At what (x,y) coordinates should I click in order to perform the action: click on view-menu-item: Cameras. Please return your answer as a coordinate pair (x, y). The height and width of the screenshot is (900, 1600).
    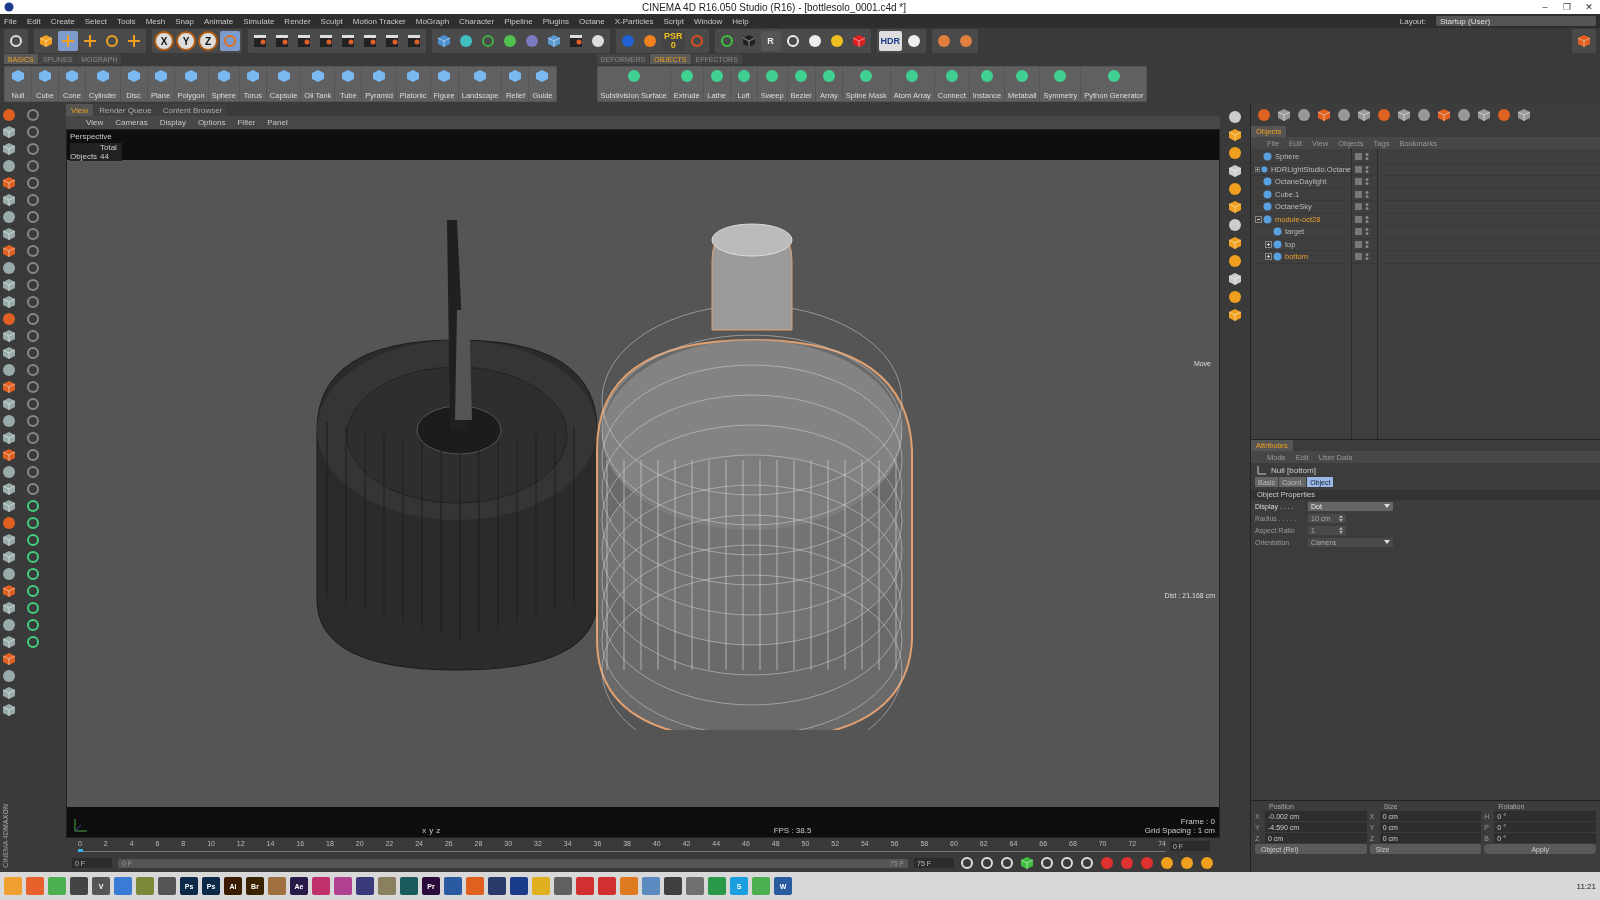
    Looking at the image, I should click on (131, 122).